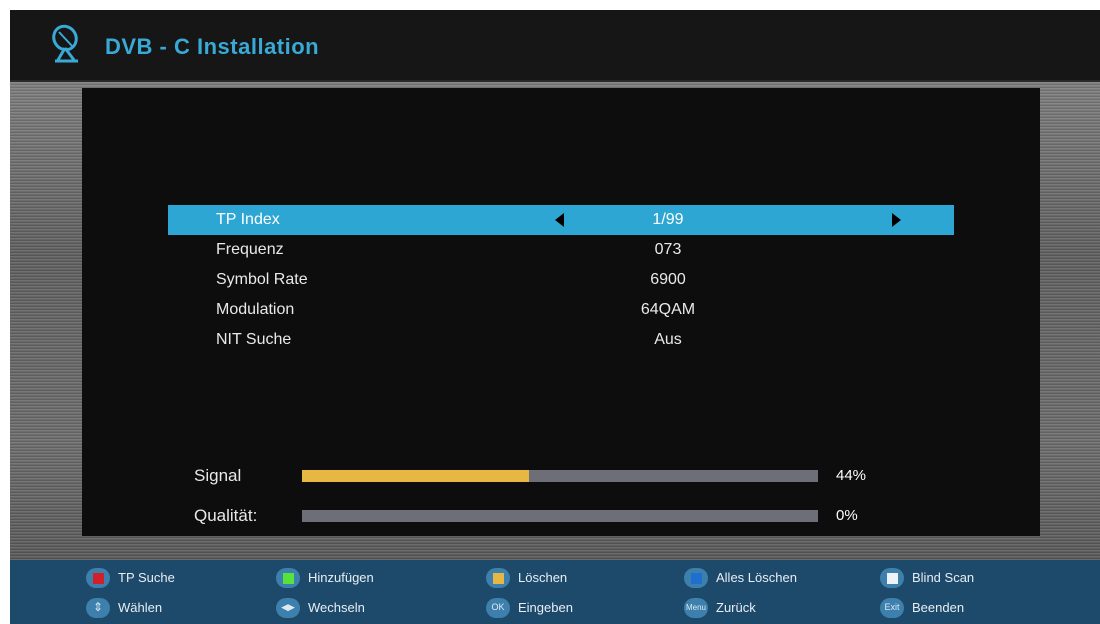  Describe the element at coordinates (336, 607) in the screenshot. I see `footer-key-label: Wechseln` at that location.